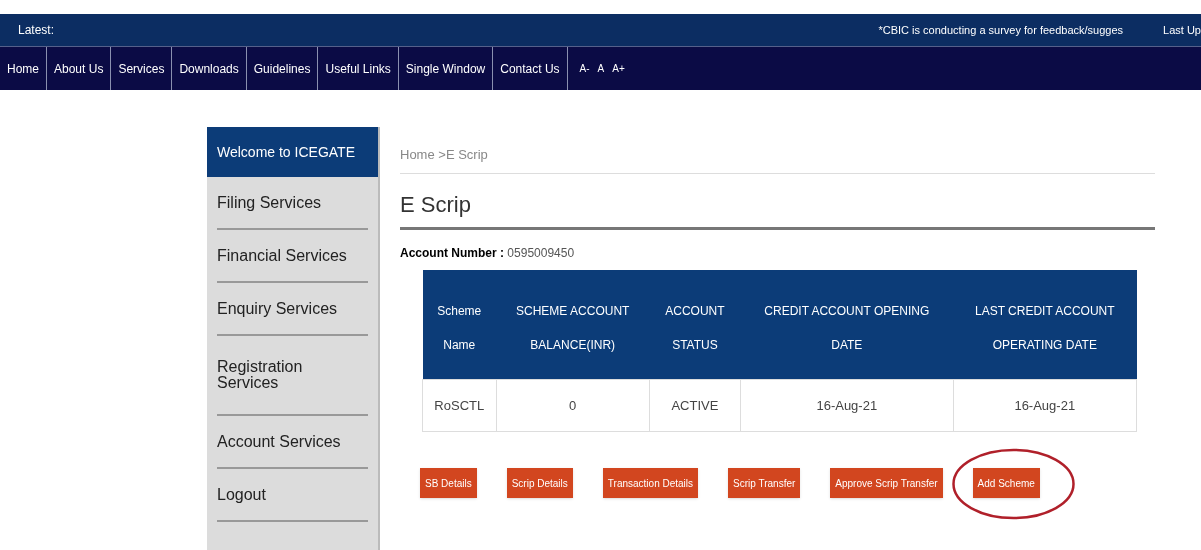  Describe the element at coordinates (847, 298) in the screenshot. I see `column-header: CREDIT ACCOUNT OPENING` at that location.